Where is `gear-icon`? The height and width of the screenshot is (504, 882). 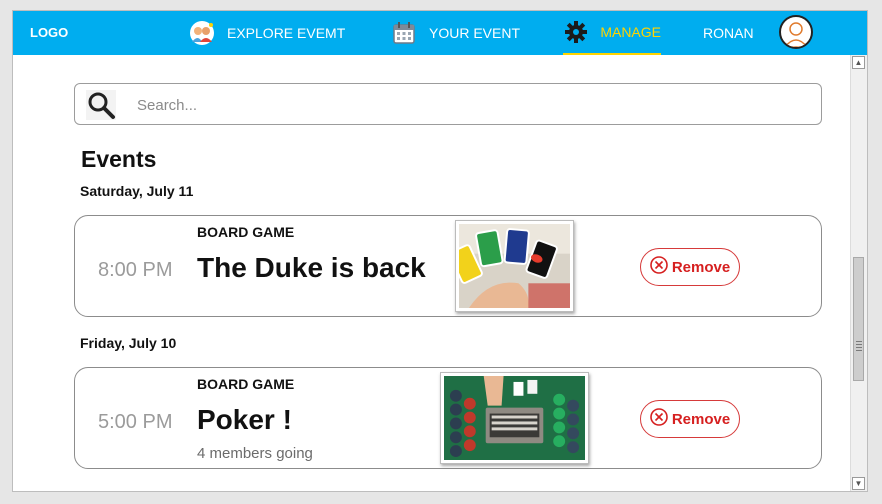 gear-icon is located at coordinates (575, 32).